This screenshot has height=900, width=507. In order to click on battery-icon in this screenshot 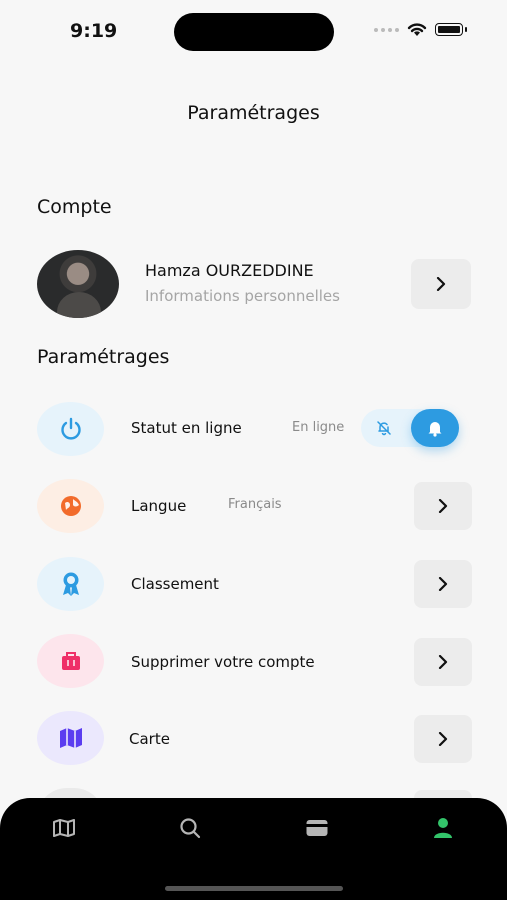, I will do `click(449, 29)`.